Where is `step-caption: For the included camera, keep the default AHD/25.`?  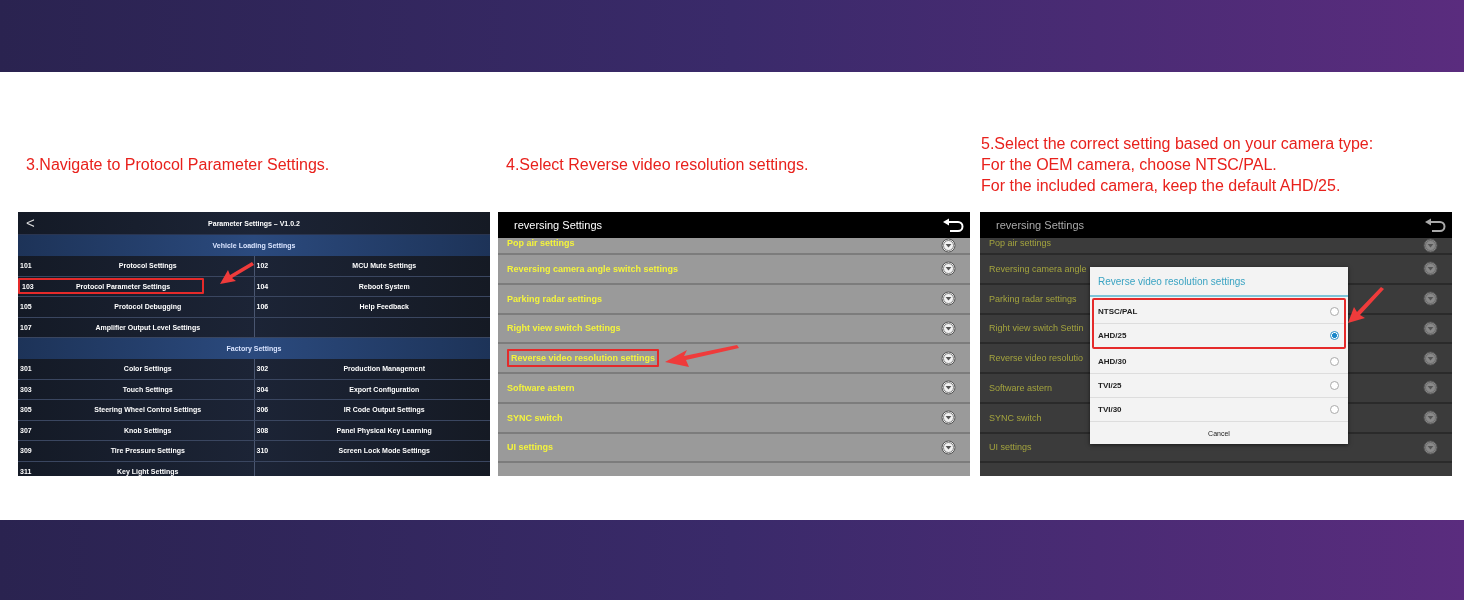 step-caption: For the included camera, keep the default AHD/25. is located at coordinates (1161, 185).